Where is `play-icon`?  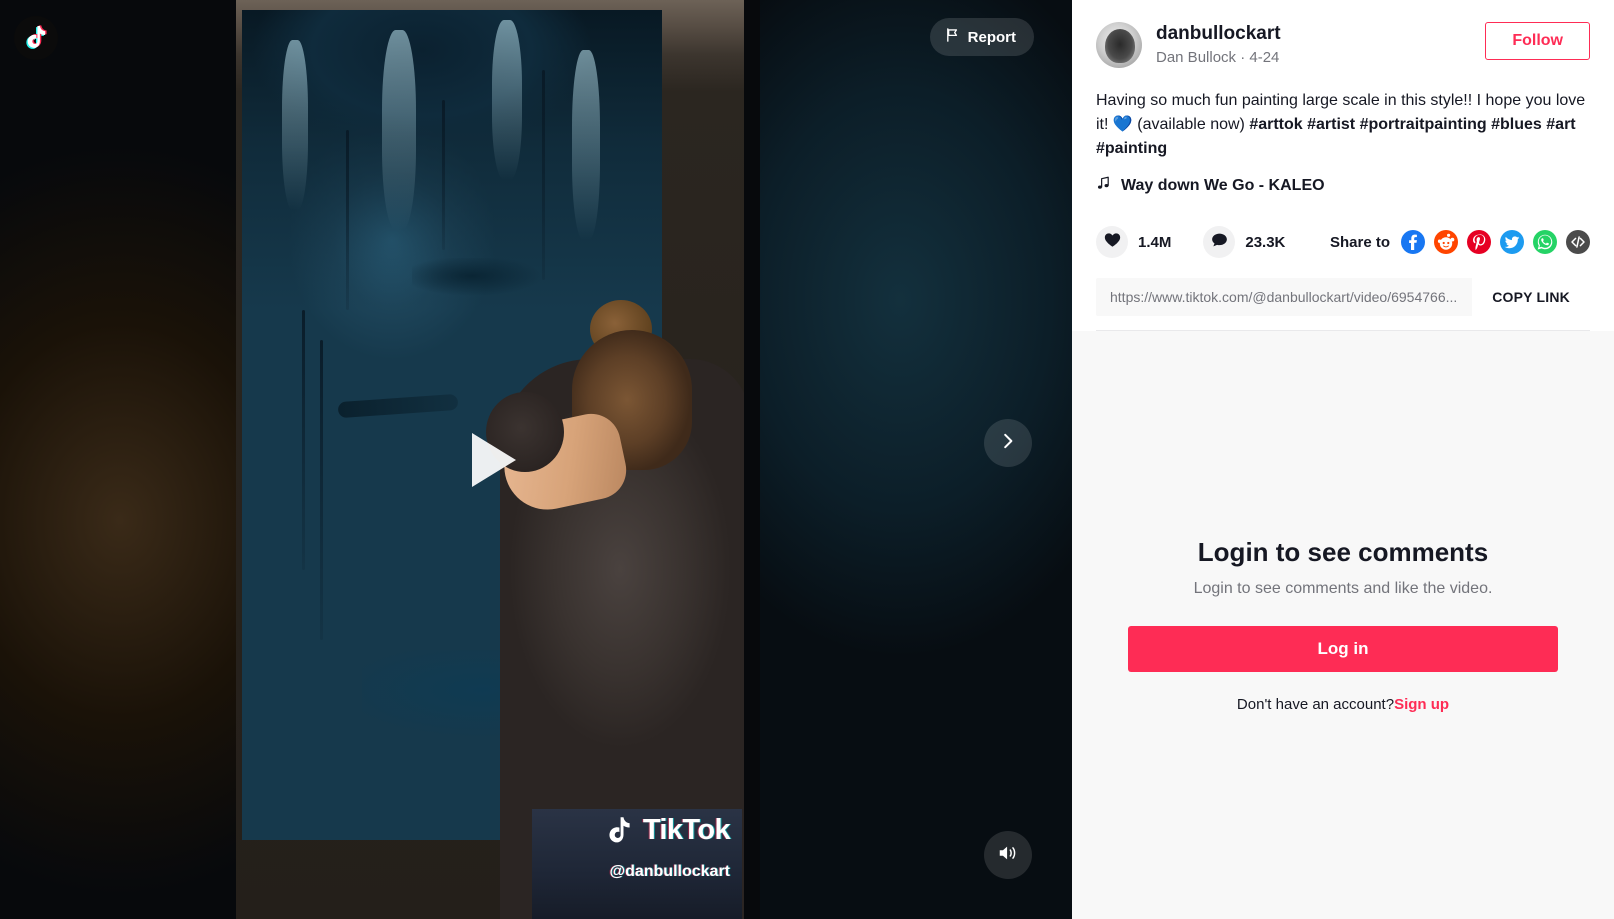 play-icon is located at coordinates (490, 460).